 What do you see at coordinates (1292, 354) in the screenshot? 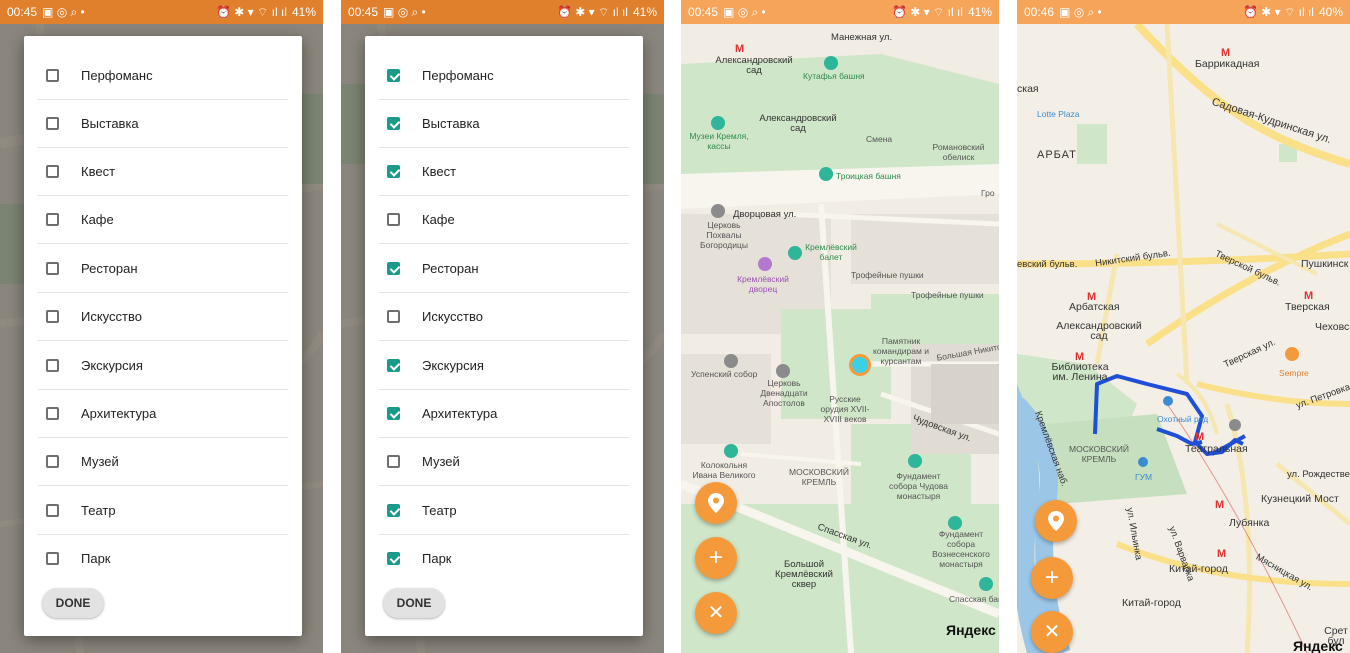
I see `cafe-icon` at bounding box center [1292, 354].